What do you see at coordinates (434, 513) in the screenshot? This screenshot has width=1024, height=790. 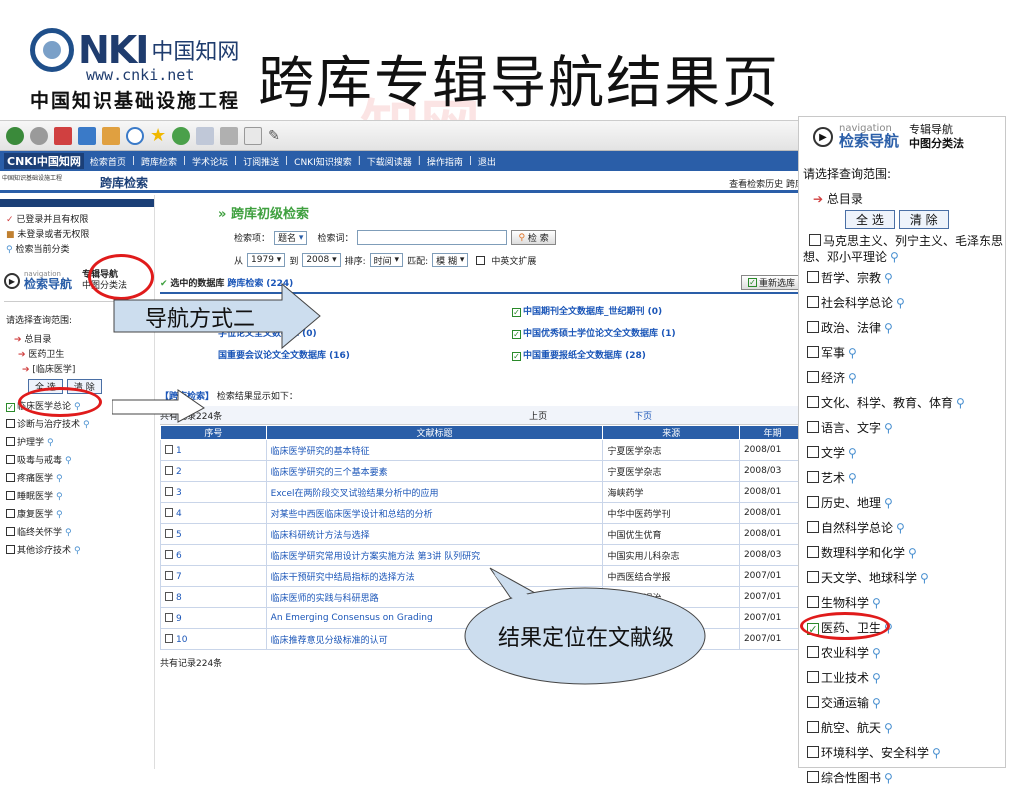 I see `result-title-link: 对某些中西医临床医学设计和总结的分析` at bounding box center [434, 513].